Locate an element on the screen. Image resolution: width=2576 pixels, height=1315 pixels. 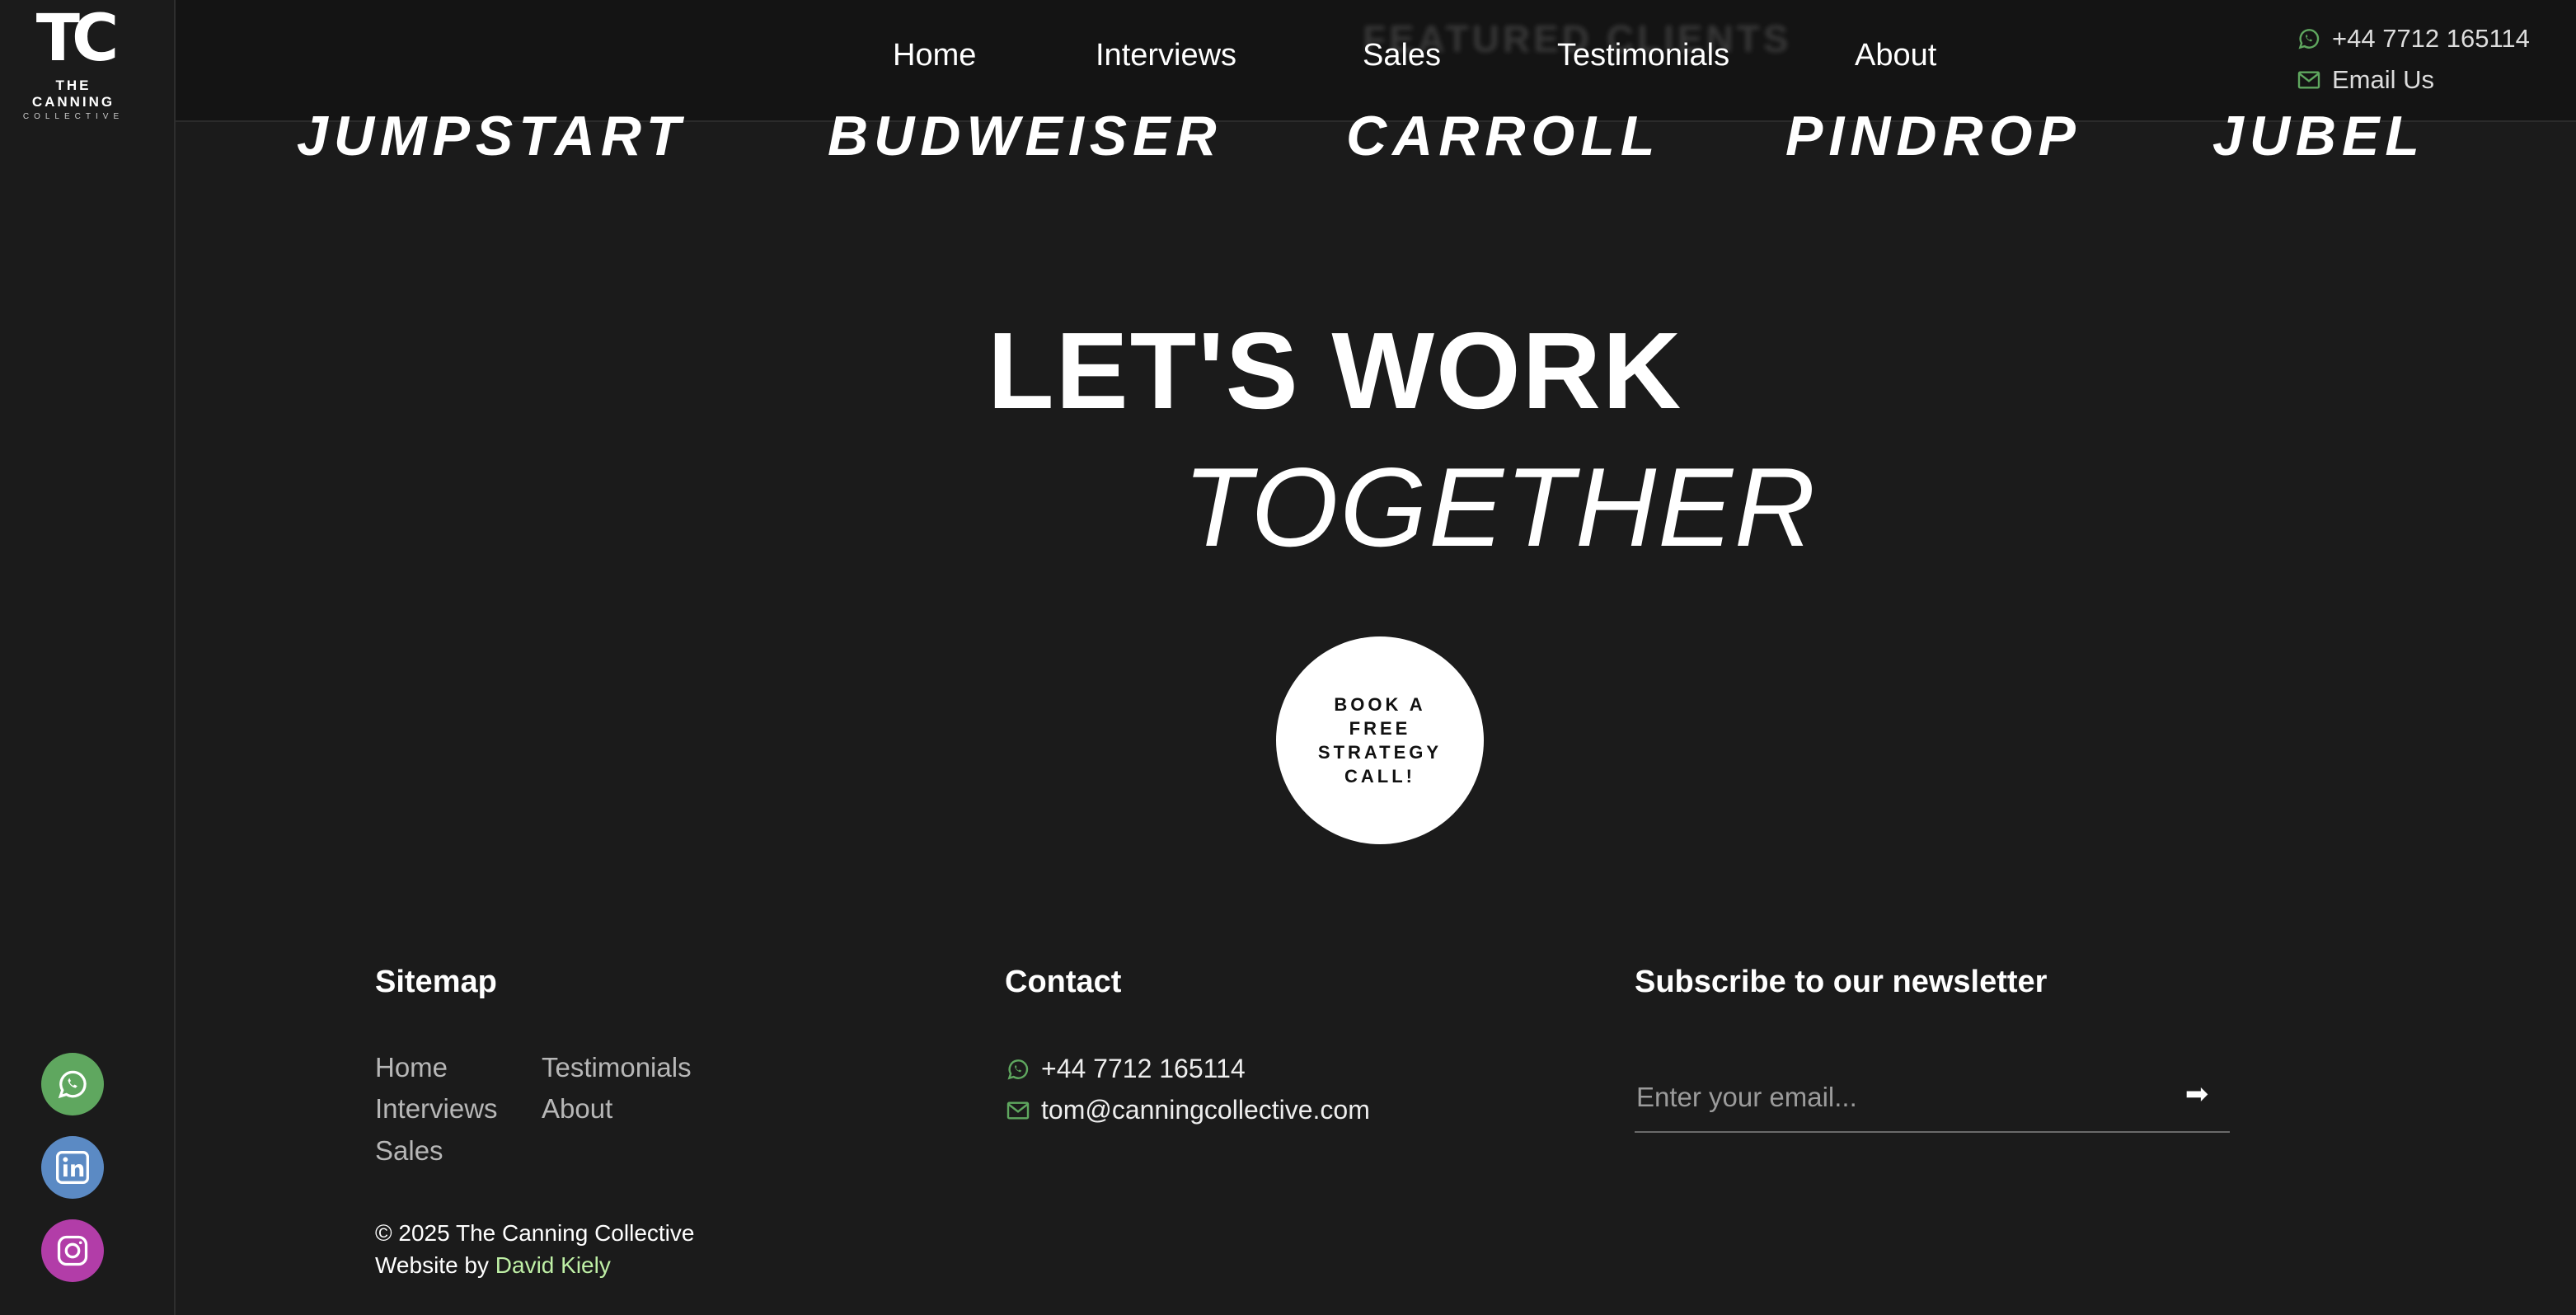
credit-link: David Kiely is located at coordinates (553, 1265).